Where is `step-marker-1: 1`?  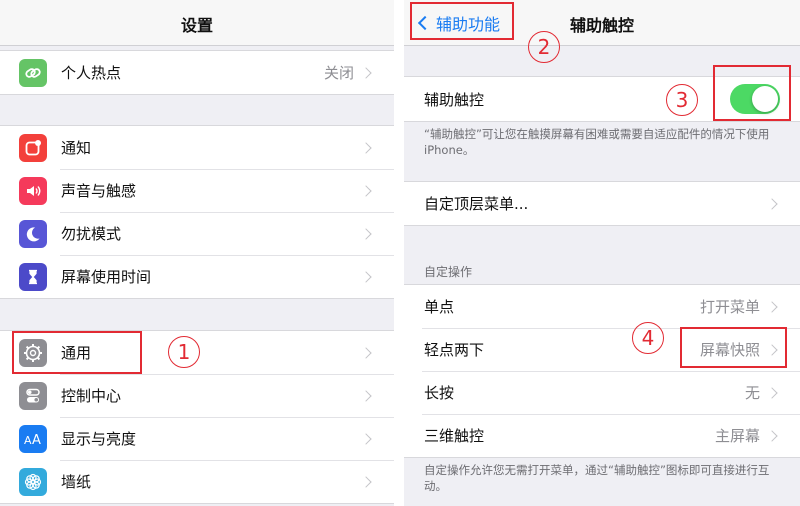
step-marker-1: 1 is located at coordinates (184, 352).